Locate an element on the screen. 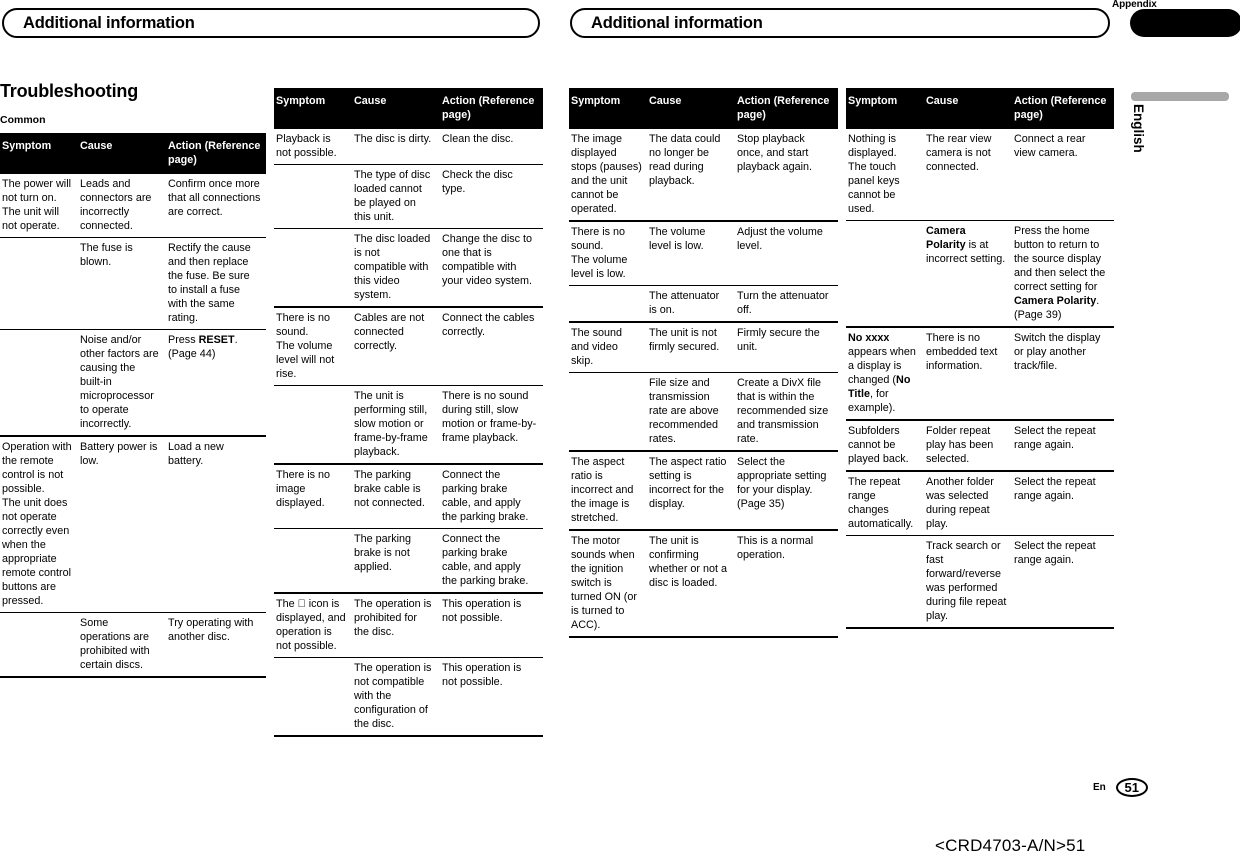 Image resolution: width=1240 pixels, height=860 pixels. cell-symptom: Subfolders cannot be played back. is located at coordinates (885, 445).